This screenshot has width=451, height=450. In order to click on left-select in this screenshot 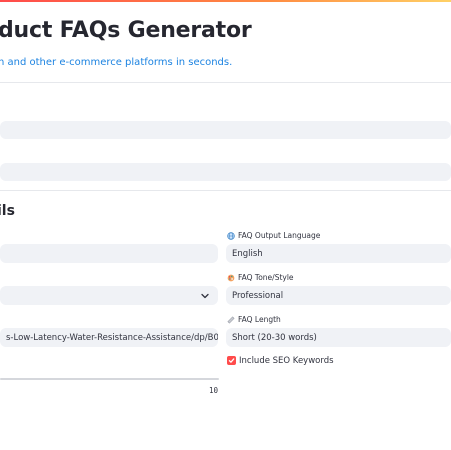, I will do `click(109, 295)`.